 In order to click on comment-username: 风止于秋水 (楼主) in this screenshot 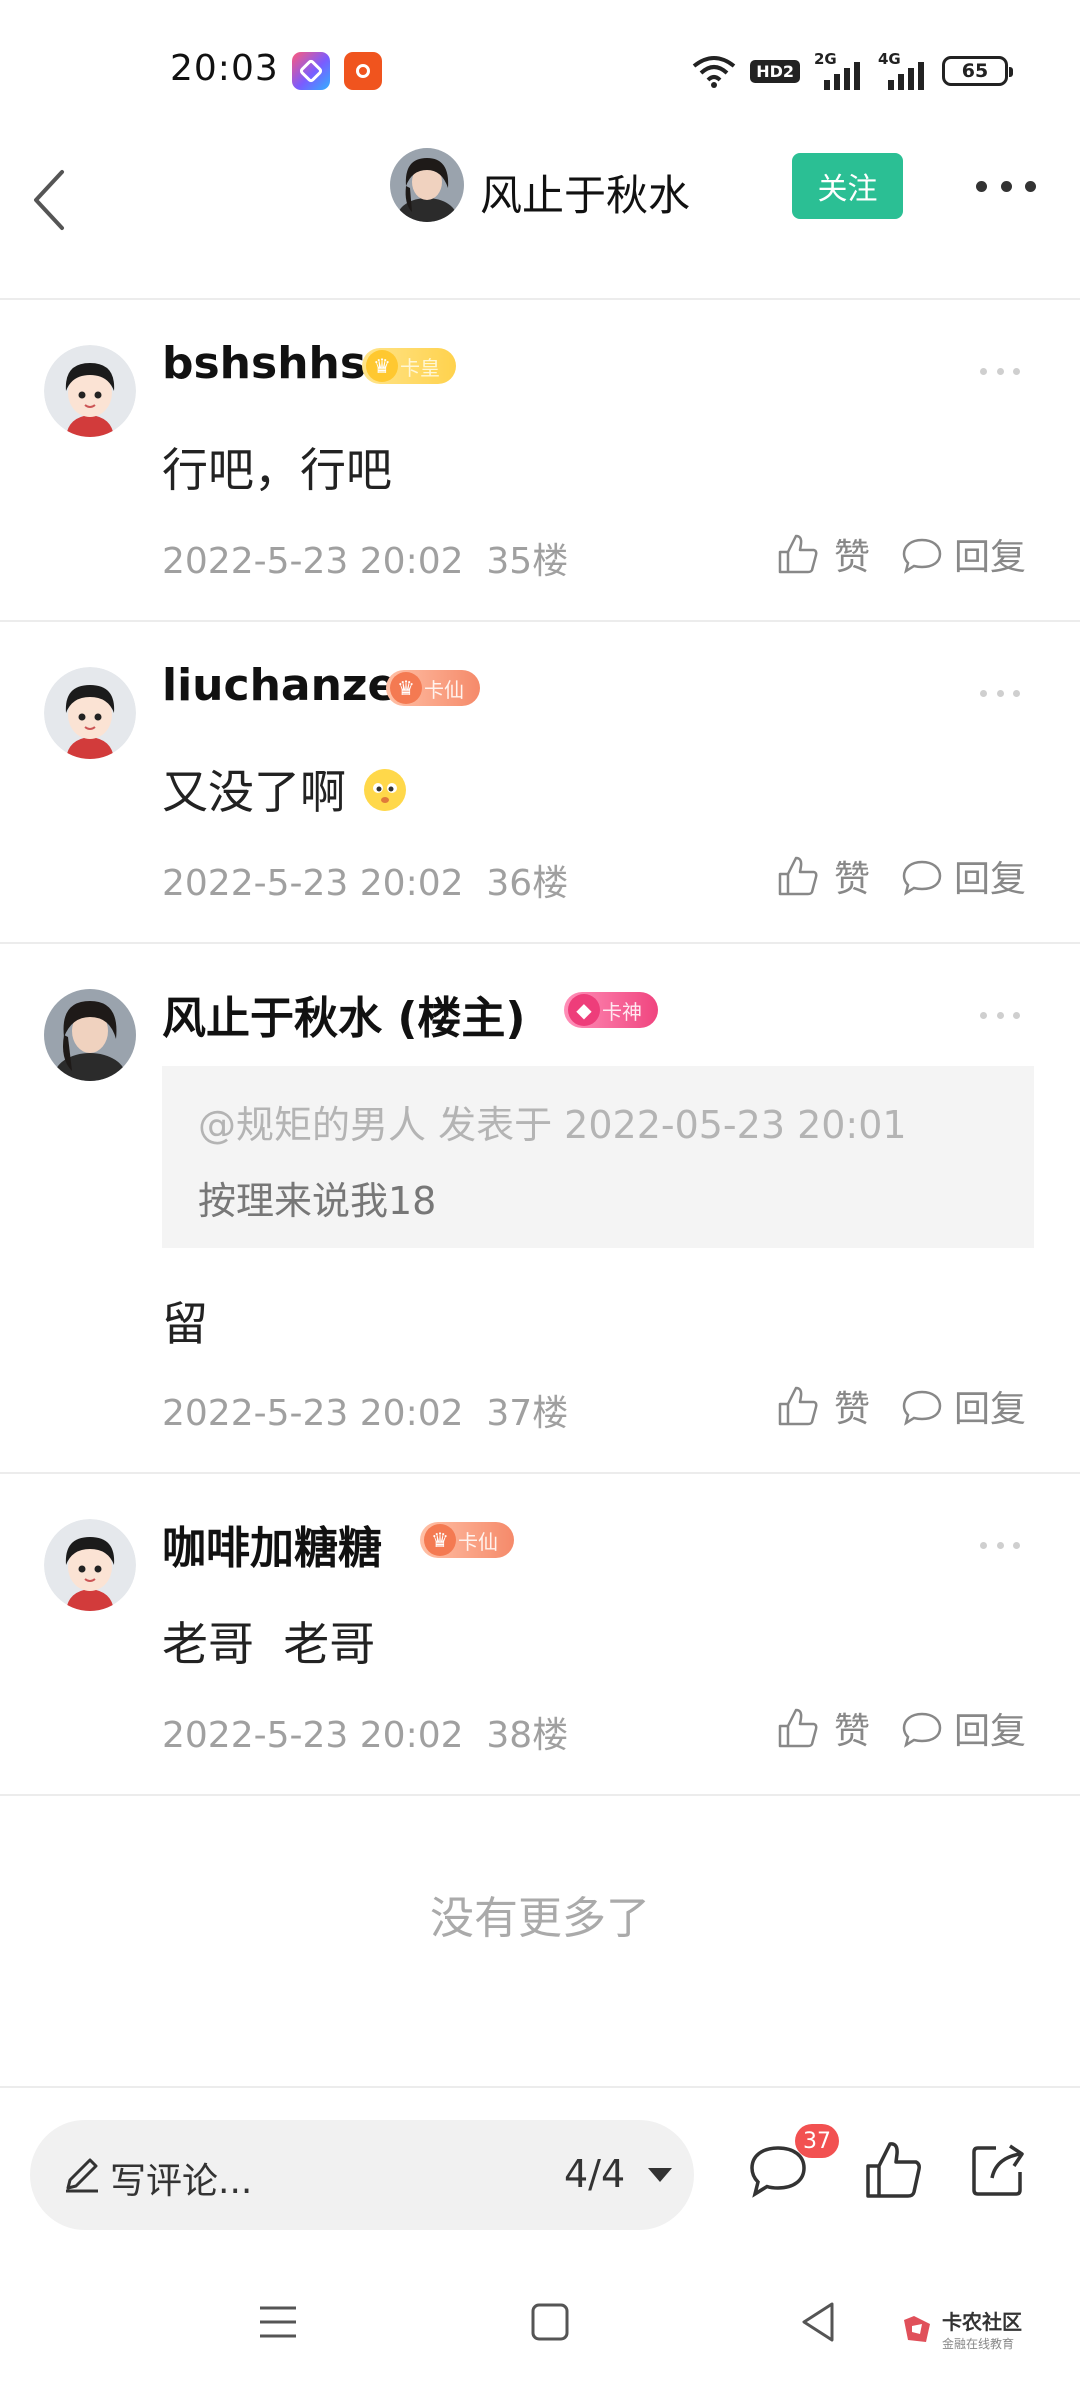, I will do `click(344, 1014)`.